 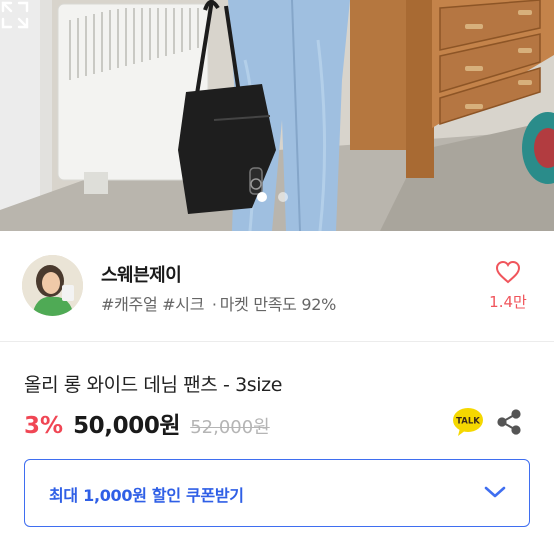 I want to click on pagination-dot, so click(x=283, y=197).